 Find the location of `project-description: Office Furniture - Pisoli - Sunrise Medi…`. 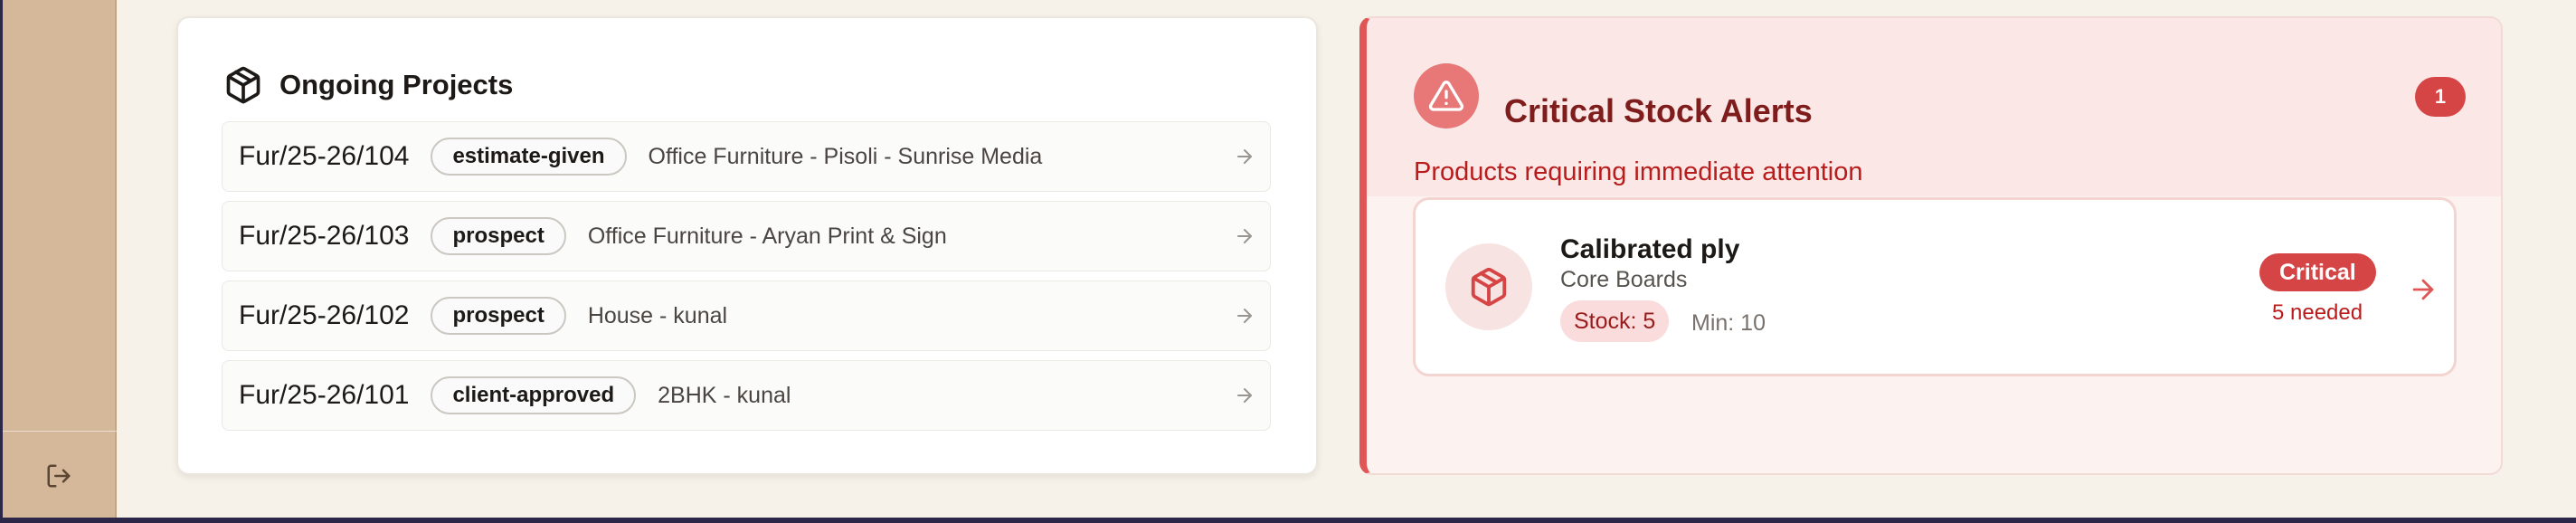

project-description: Office Furniture - Pisoli - Sunrise Medi… is located at coordinates (846, 156).